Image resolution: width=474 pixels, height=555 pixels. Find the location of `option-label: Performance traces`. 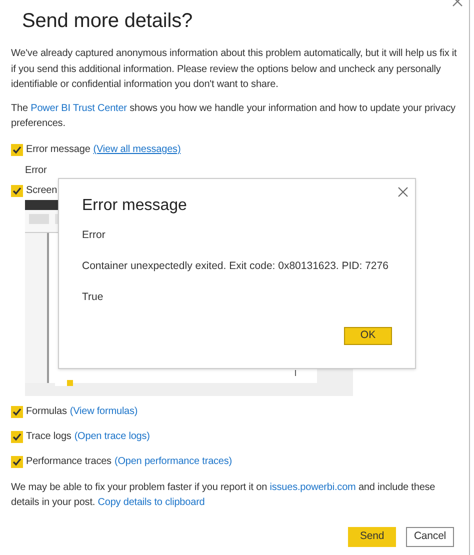

option-label: Performance traces is located at coordinates (69, 461).